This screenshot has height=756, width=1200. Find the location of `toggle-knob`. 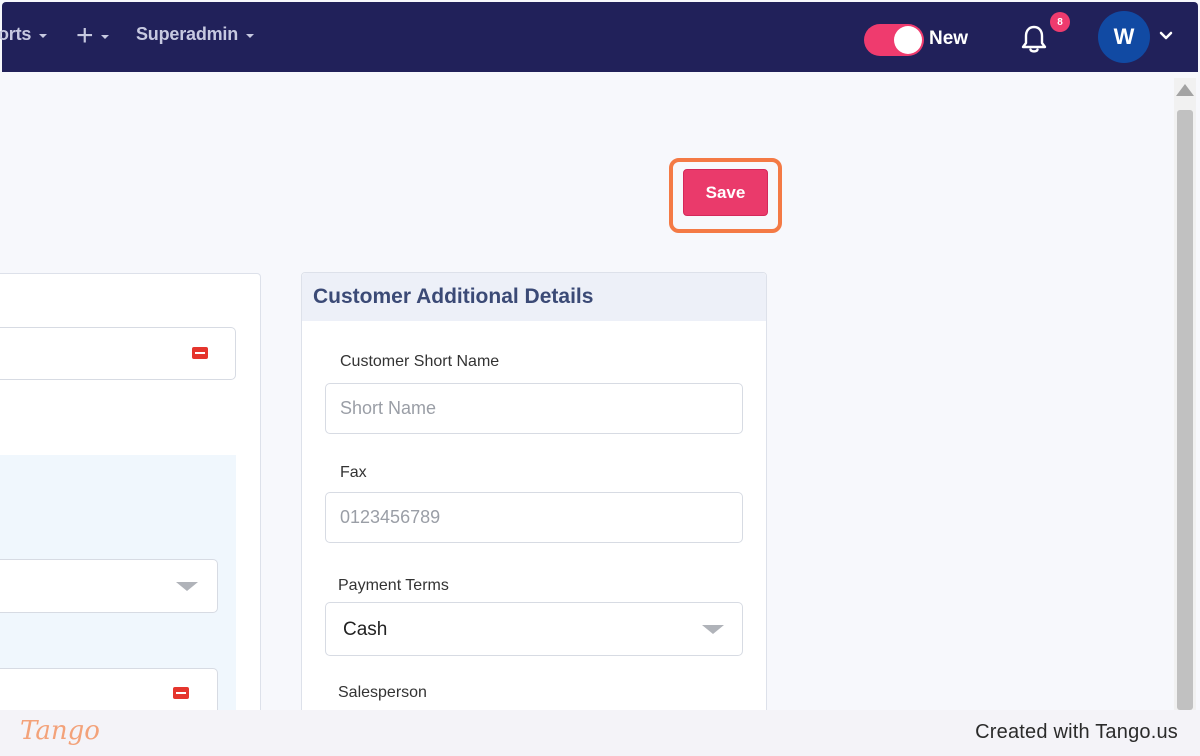

toggle-knob is located at coordinates (908, 40).